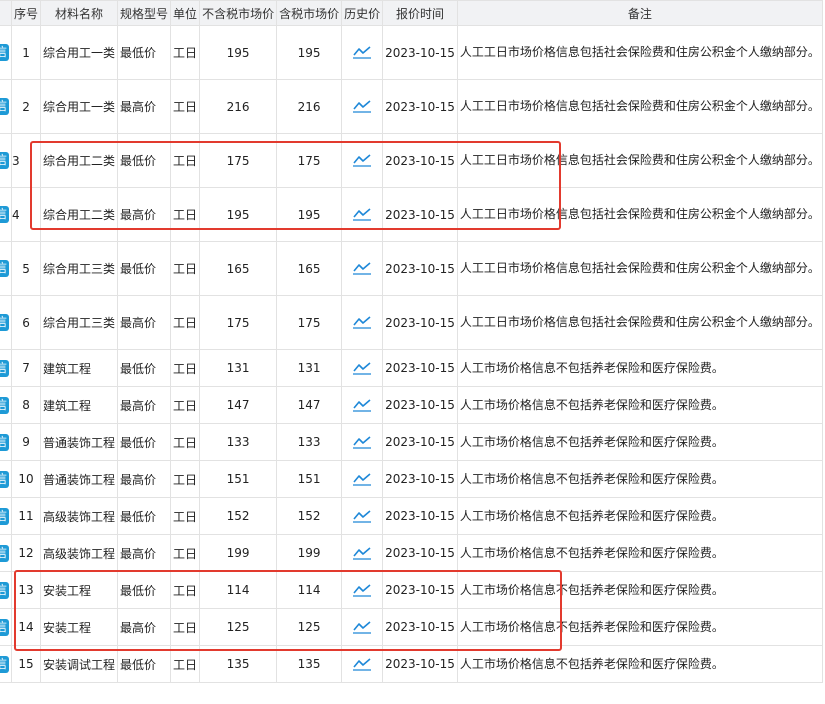 Image resolution: width=825 pixels, height=704 pixels. I want to click on header-note: 备注, so click(639, 13).